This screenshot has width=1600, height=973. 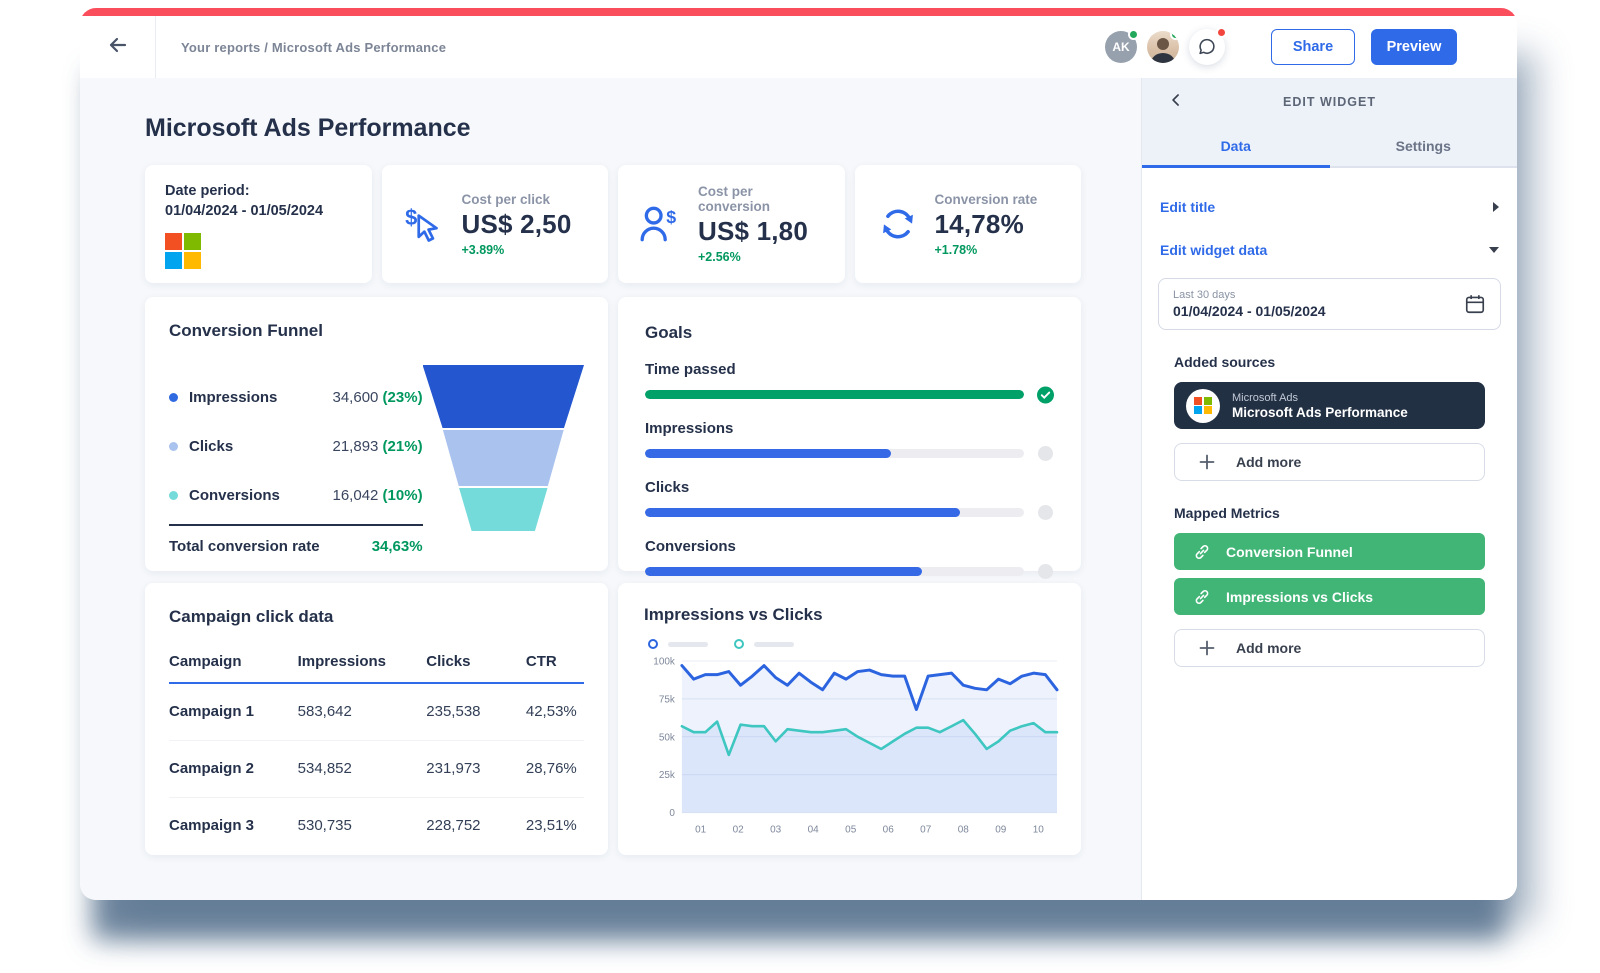 What do you see at coordinates (551, 826) in the screenshot?
I see `table-cell: 23,51%` at bounding box center [551, 826].